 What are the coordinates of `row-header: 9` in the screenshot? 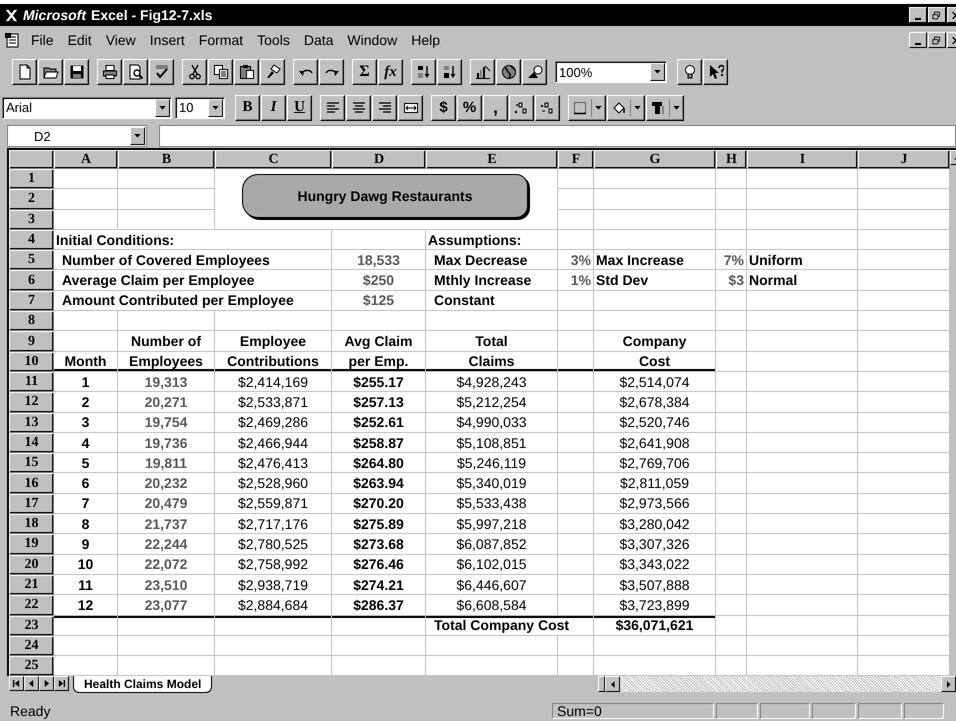 It's located at (31, 341).